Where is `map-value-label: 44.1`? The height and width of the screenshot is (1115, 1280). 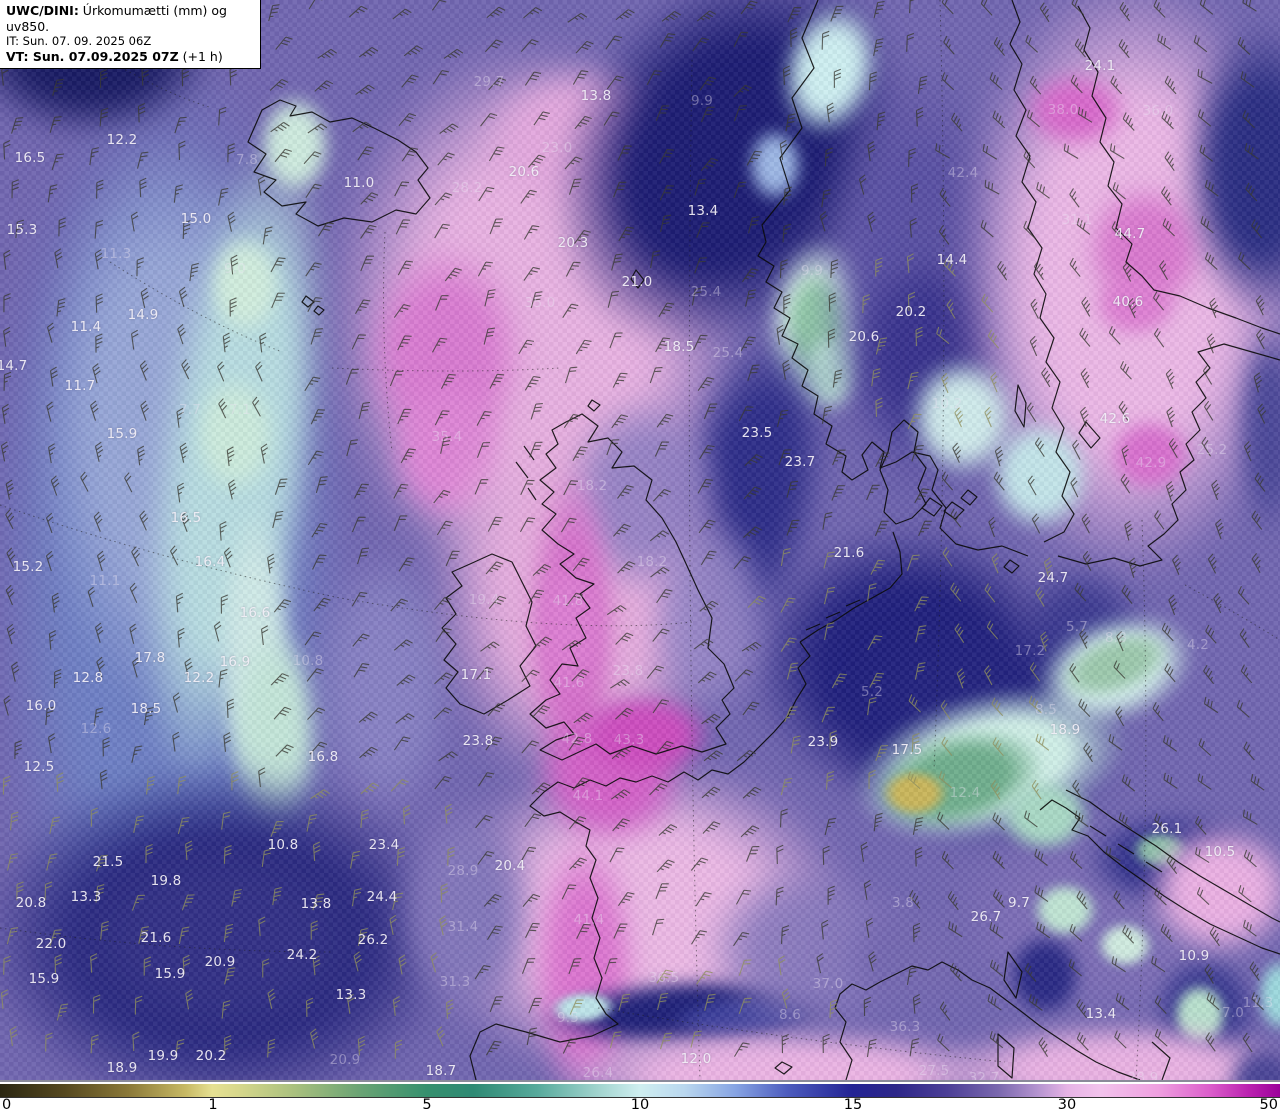
map-value-label: 44.1 is located at coordinates (588, 796).